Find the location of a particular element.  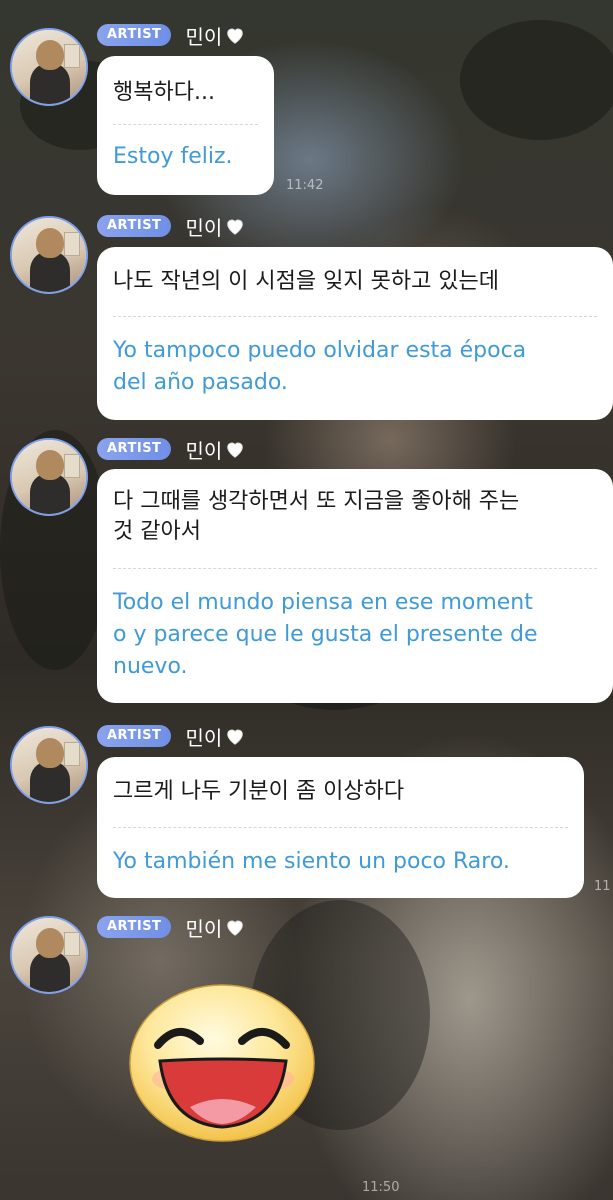

message-text: 나도 작년의 이 시점을 잊지 못하고 있는데 is located at coordinates (306, 281).